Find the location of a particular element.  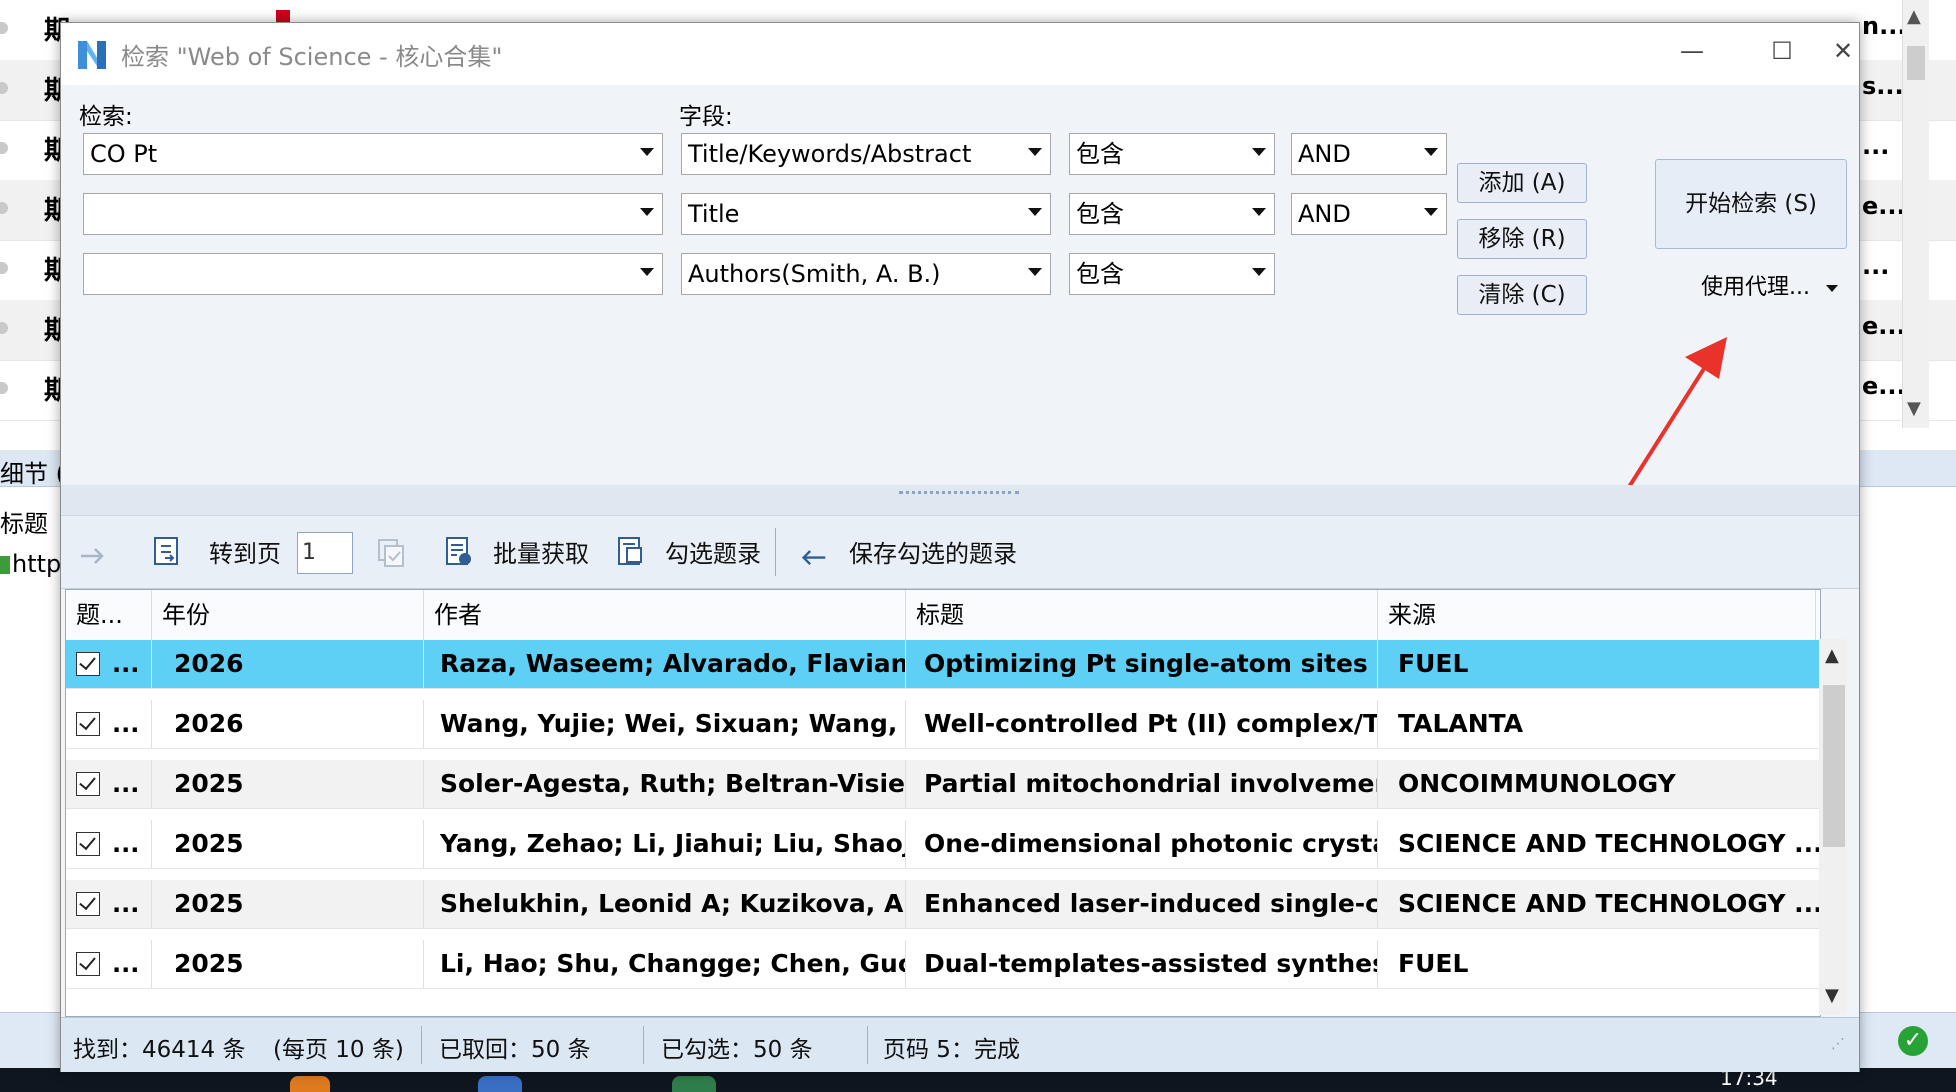

column-header-year: 年份 is located at coordinates (288, 615).